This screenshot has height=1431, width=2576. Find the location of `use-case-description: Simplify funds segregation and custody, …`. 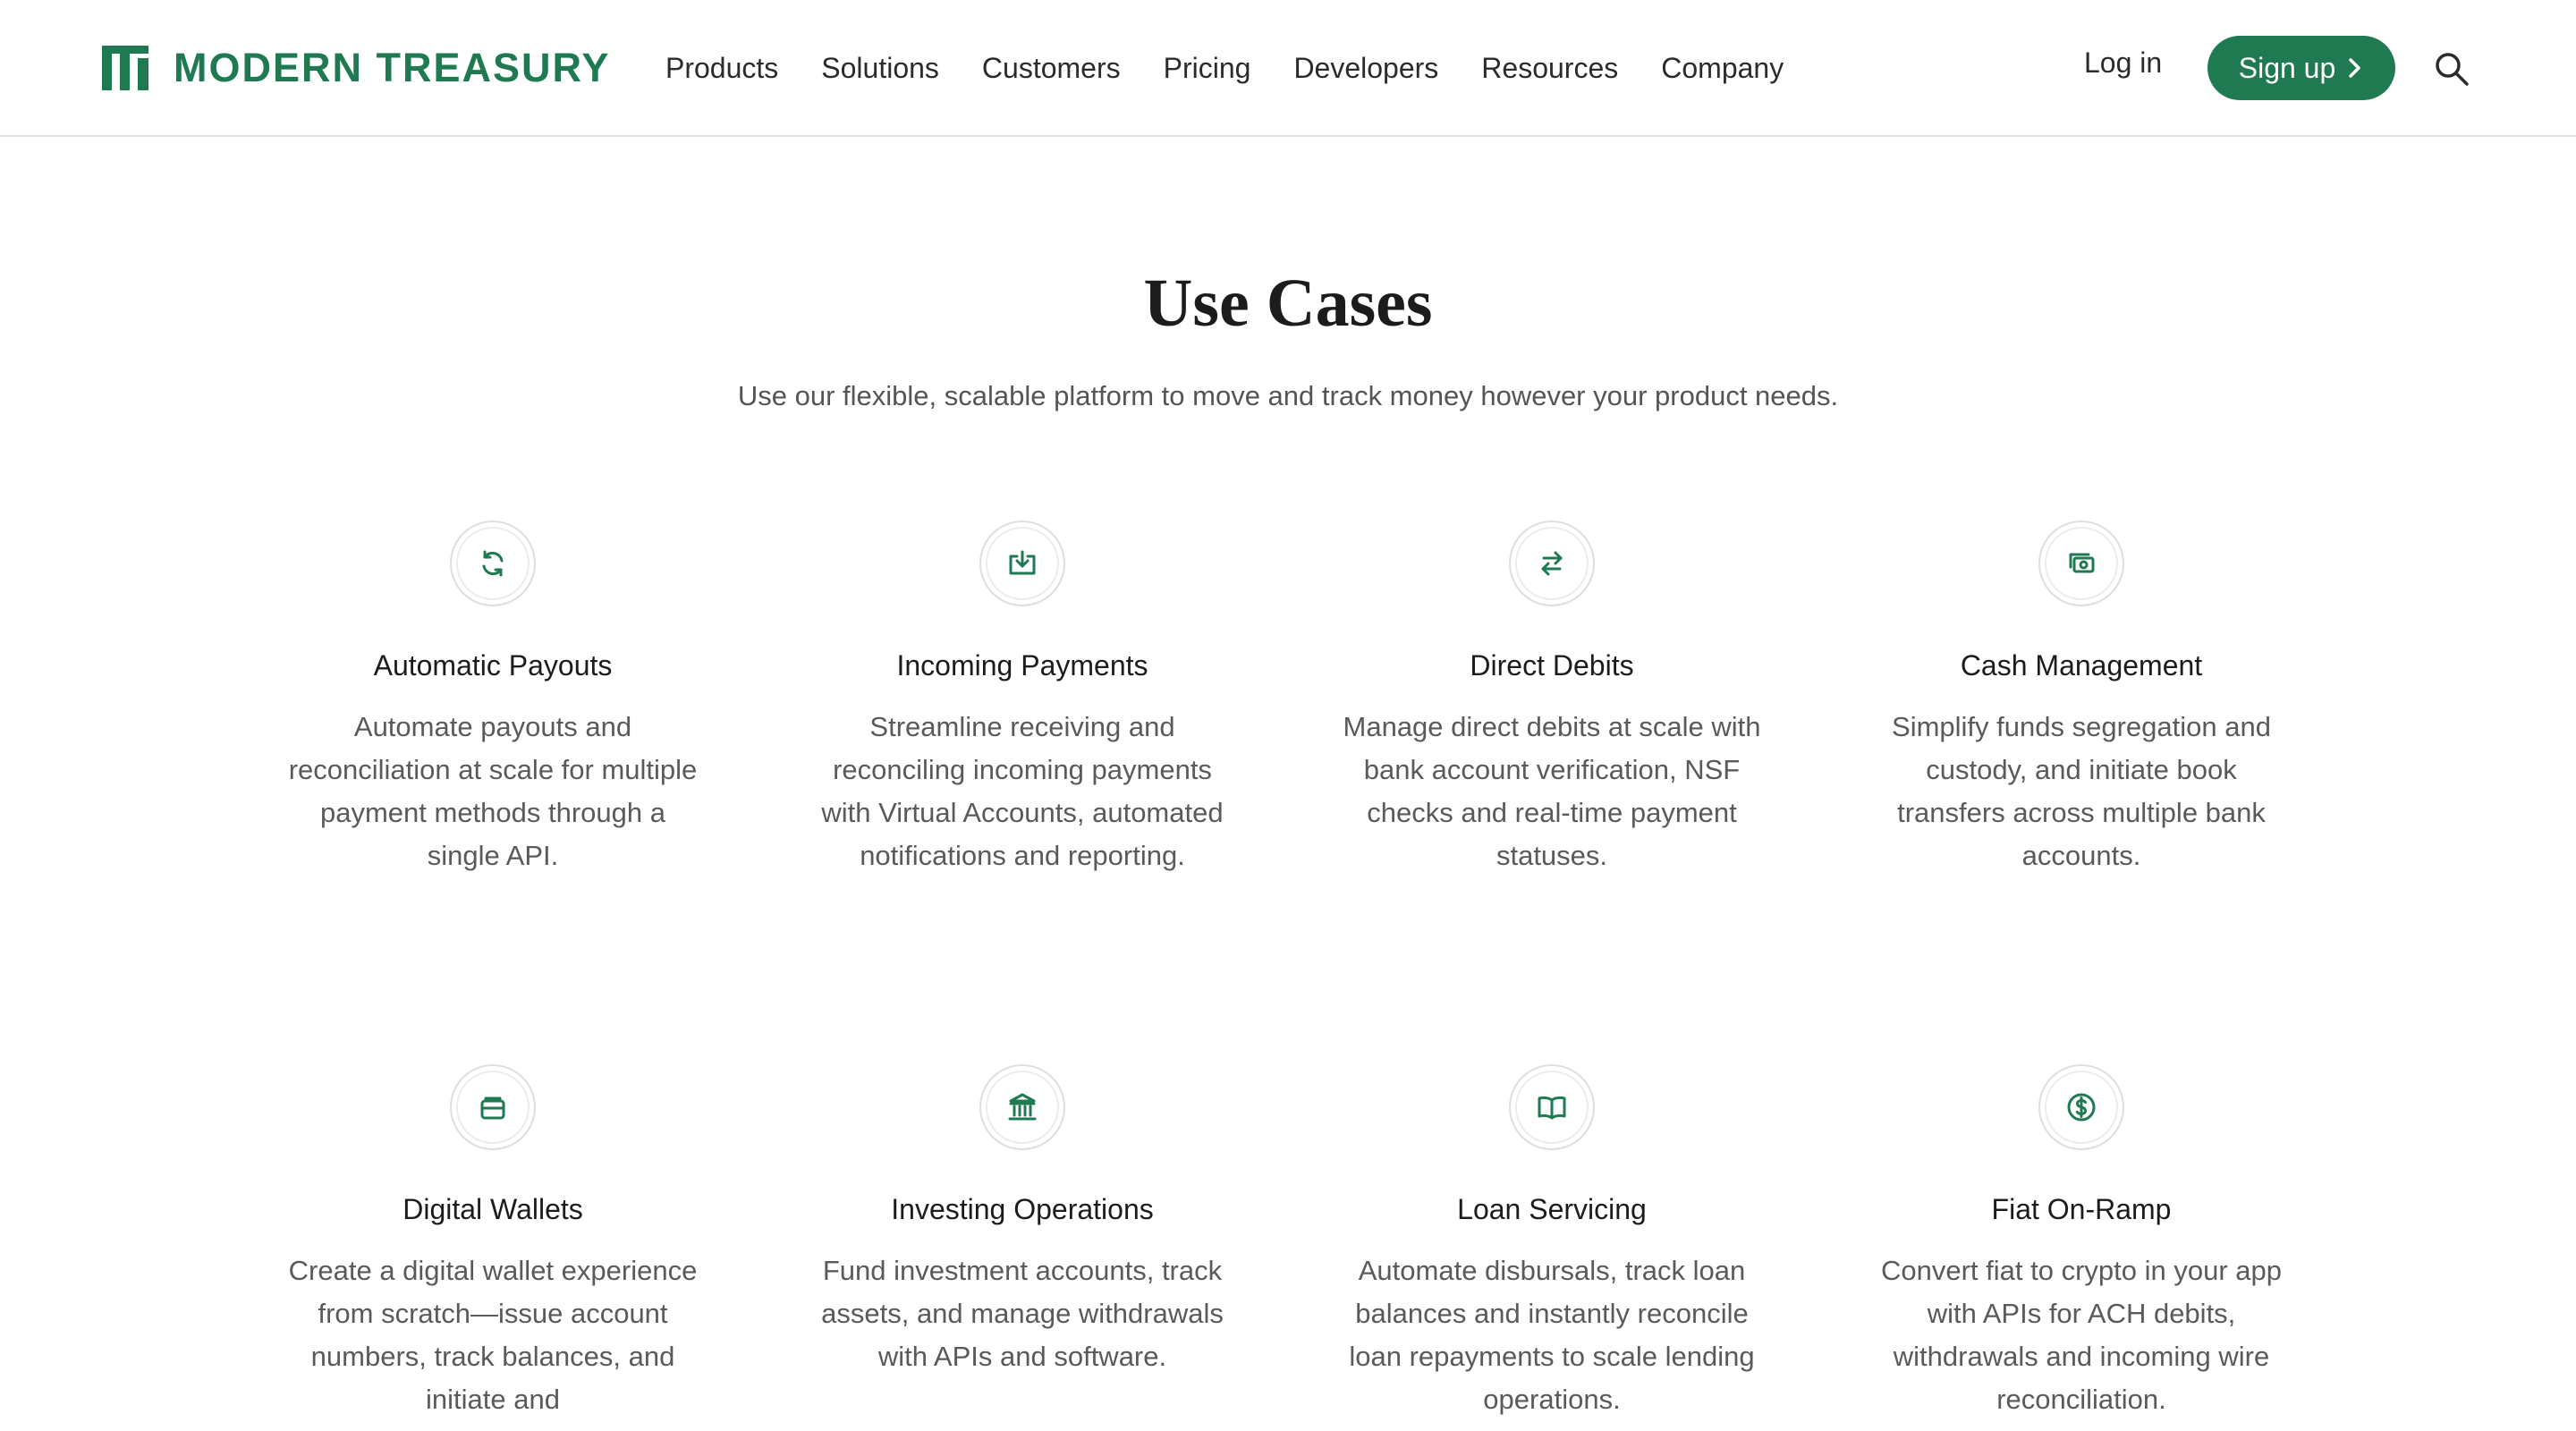

use-case-description: Simplify funds segregation and custody, … is located at coordinates (2081, 791).